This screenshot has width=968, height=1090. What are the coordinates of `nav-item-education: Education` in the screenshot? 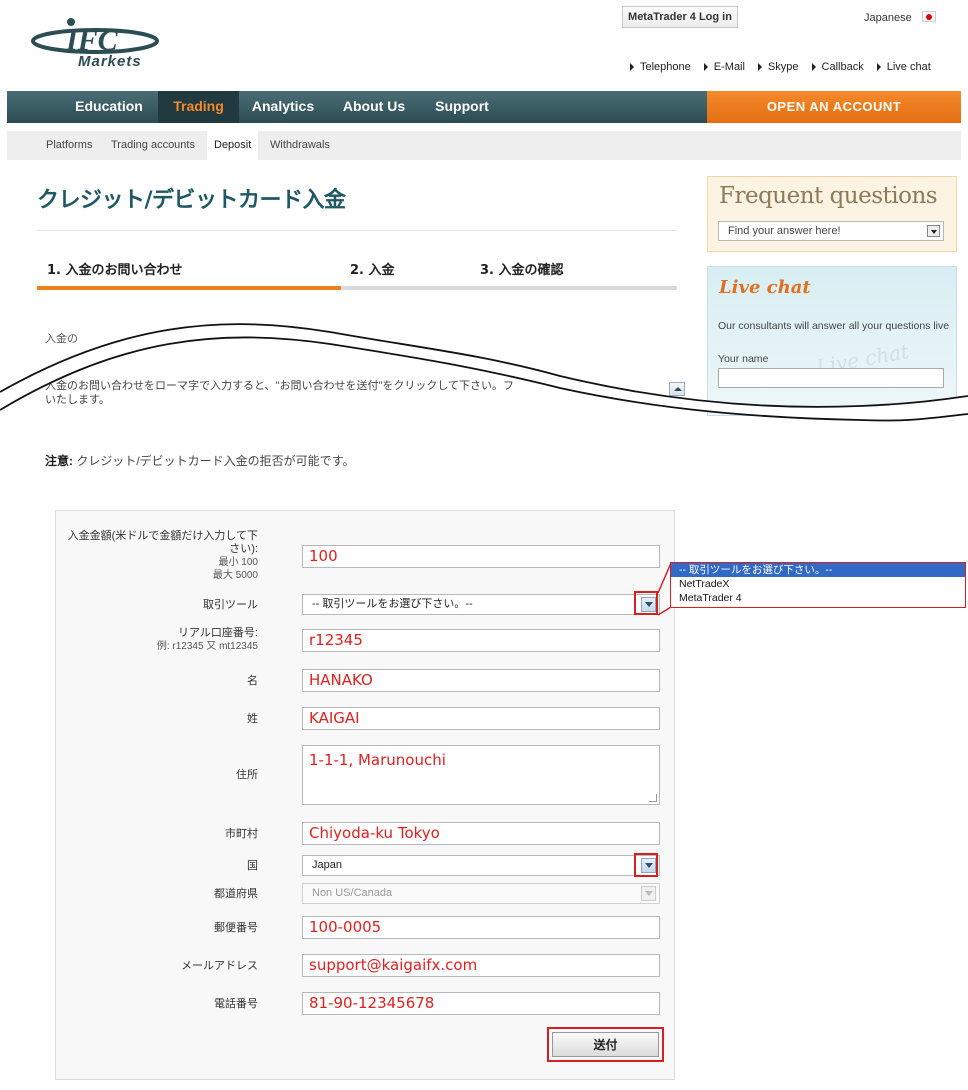 It's located at (109, 107).